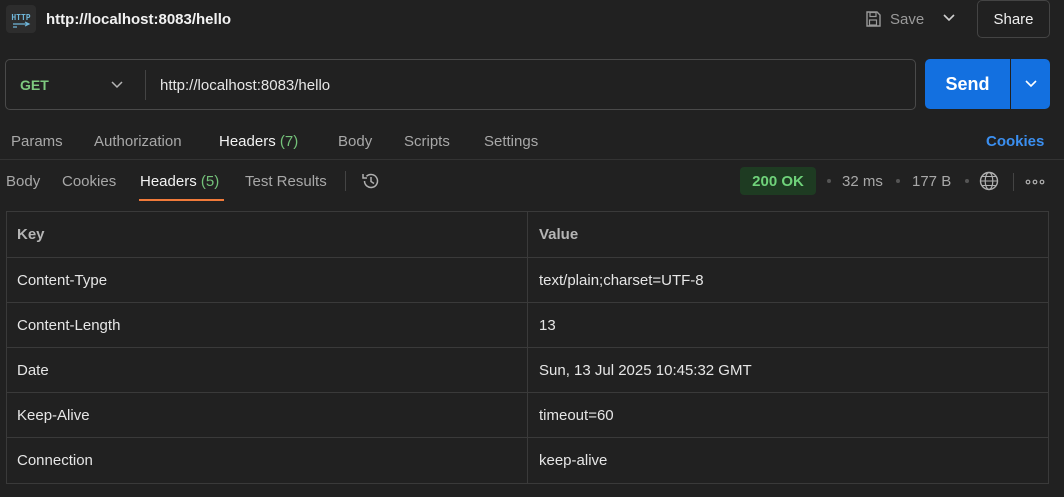 Image resolution: width=1064 pixels, height=497 pixels. Describe the element at coordinates (530, 85) in the screenshot. I see `url-input` at that location.